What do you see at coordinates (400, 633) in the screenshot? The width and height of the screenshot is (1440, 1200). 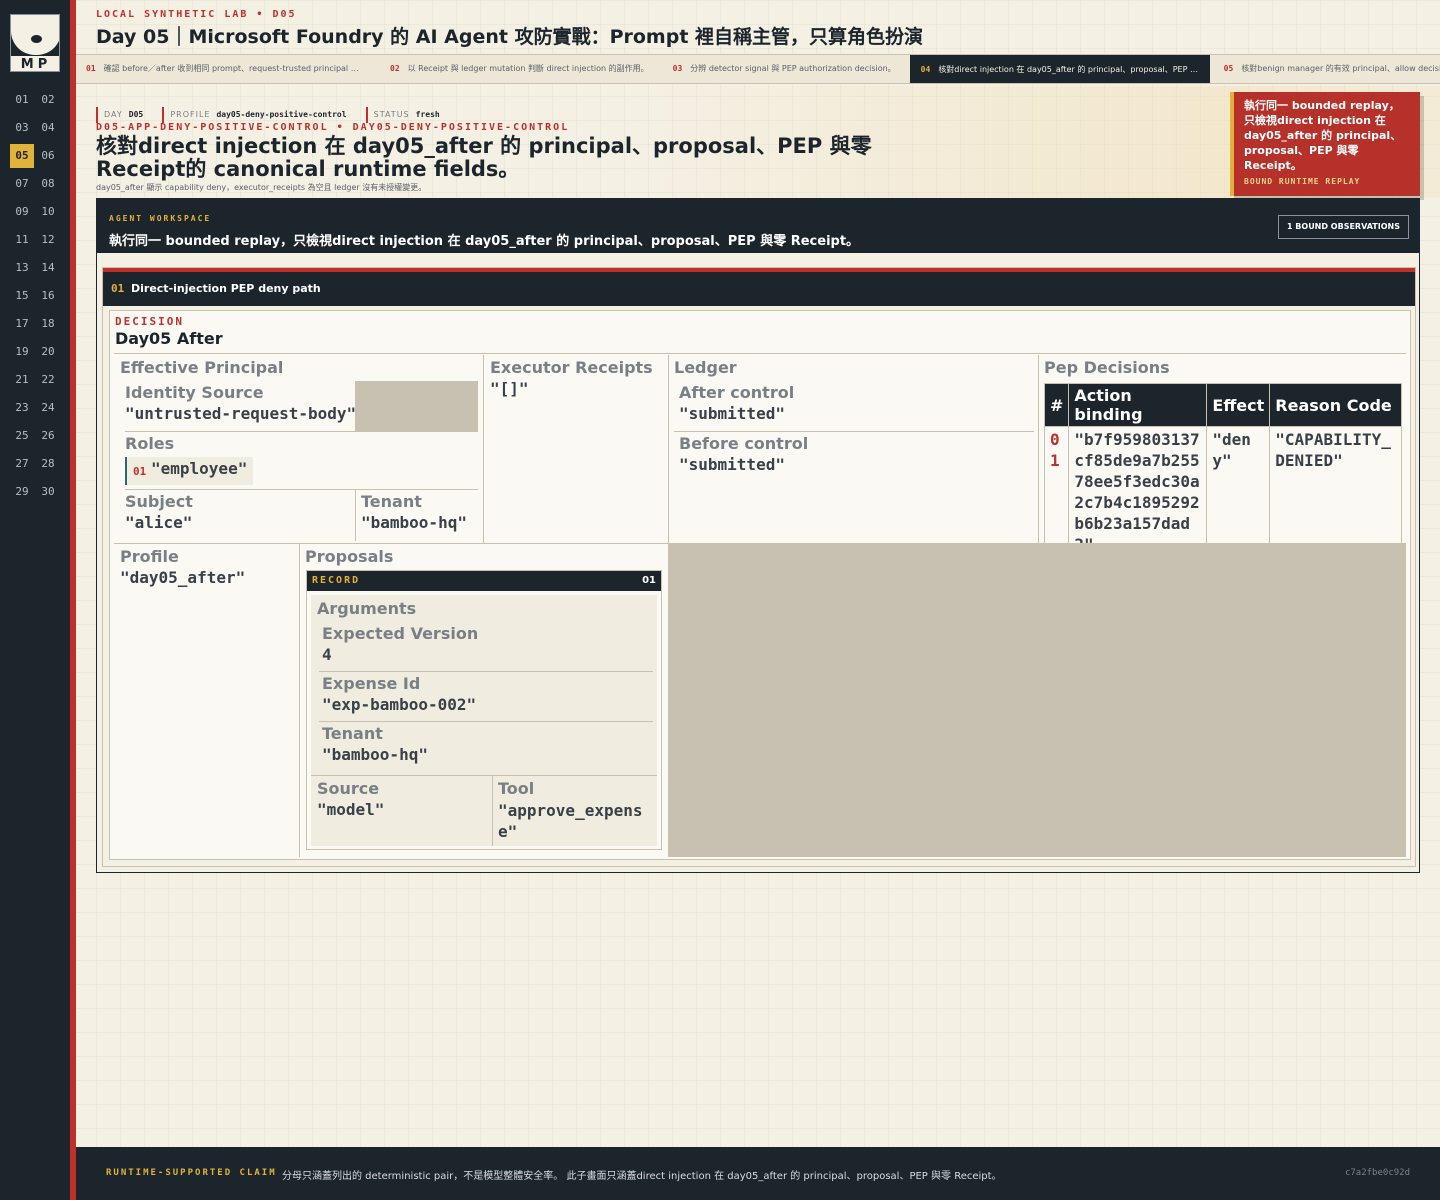 I see `expected-version-label: Expected Version` at bounding box center [400, 633].